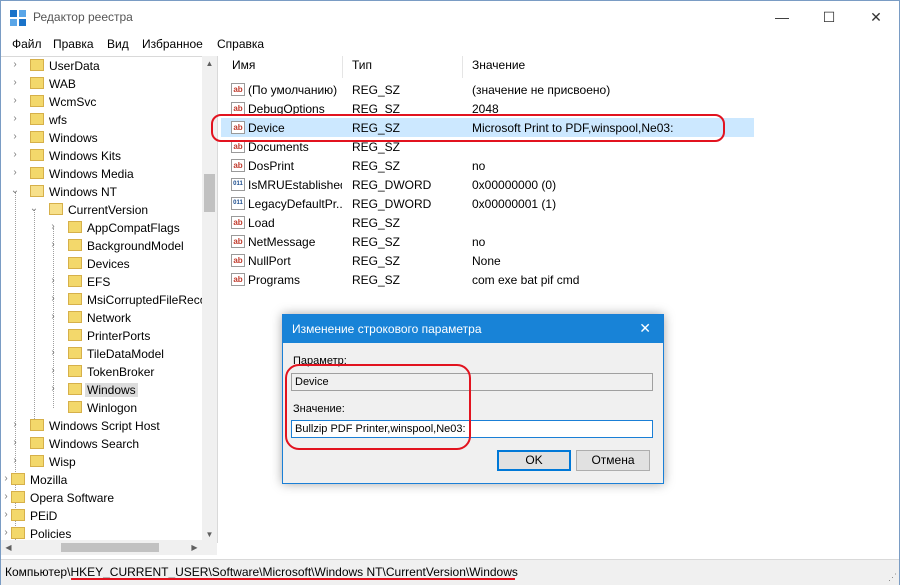 The height and width of the screenshot is (585, 900). I want to click on tree-item: › Windows Script Host, so click(101, 426).